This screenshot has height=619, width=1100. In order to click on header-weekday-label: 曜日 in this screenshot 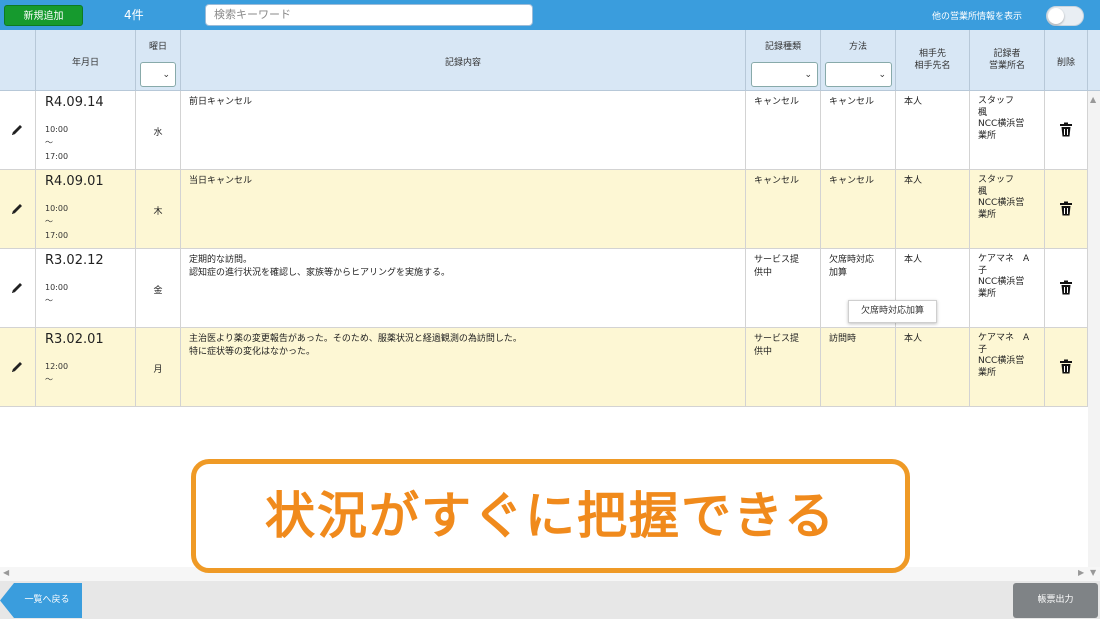, I will do `click(157, 47)`.